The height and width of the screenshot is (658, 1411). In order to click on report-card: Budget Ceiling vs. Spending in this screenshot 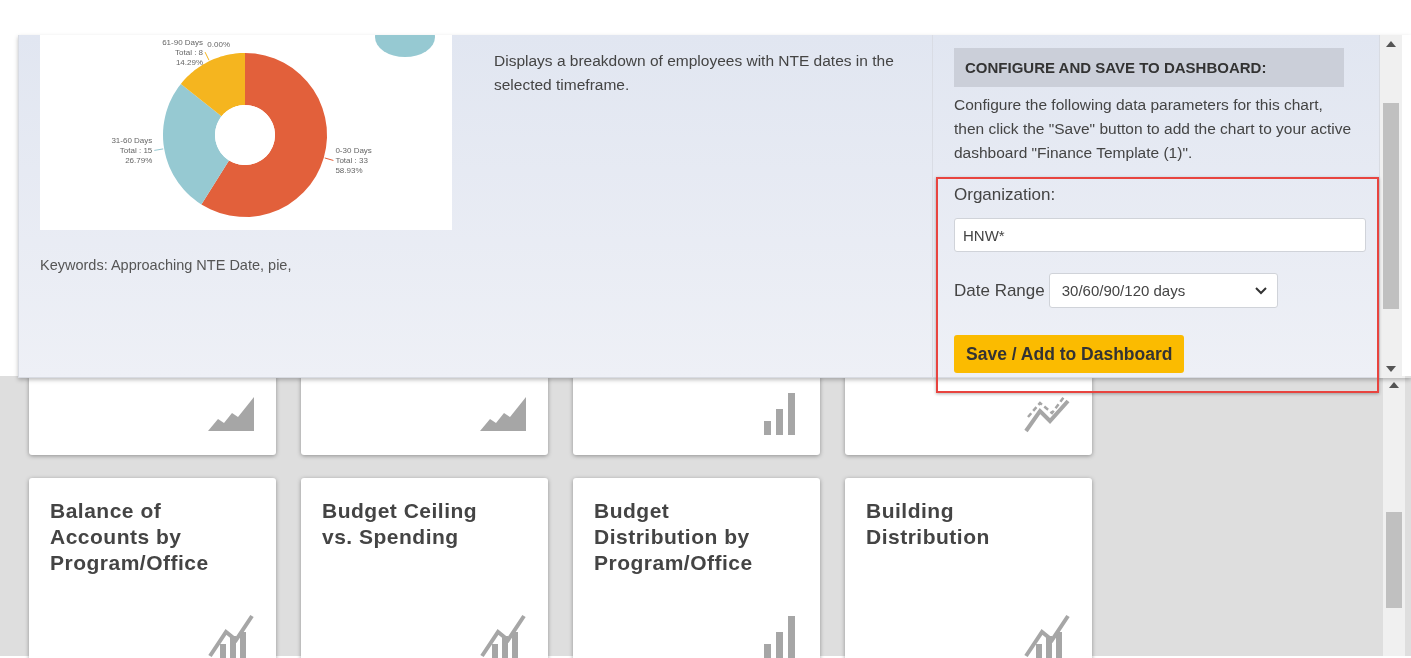, I will do `click(424, 568)`.